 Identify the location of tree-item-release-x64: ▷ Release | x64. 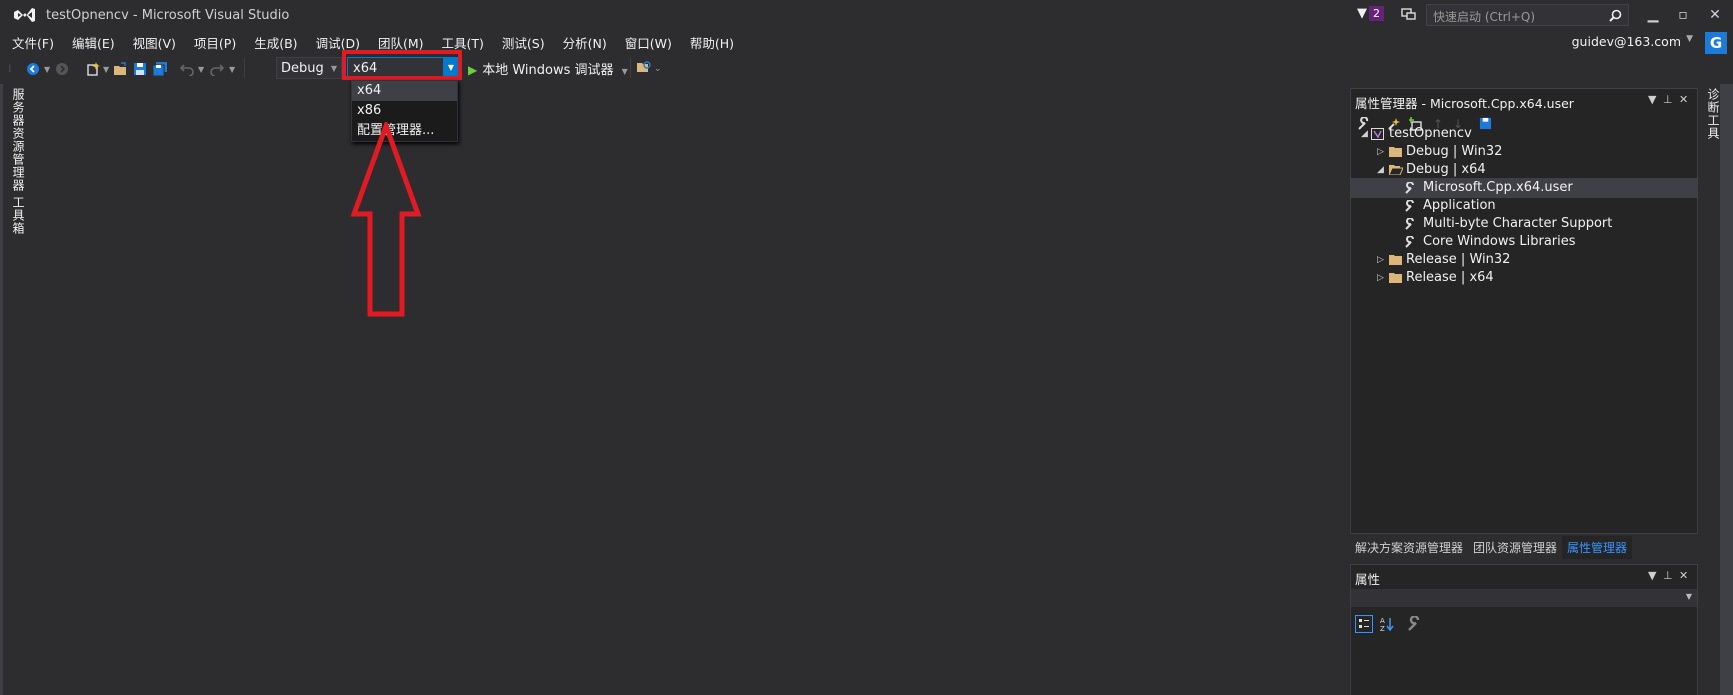
(1524, 278).